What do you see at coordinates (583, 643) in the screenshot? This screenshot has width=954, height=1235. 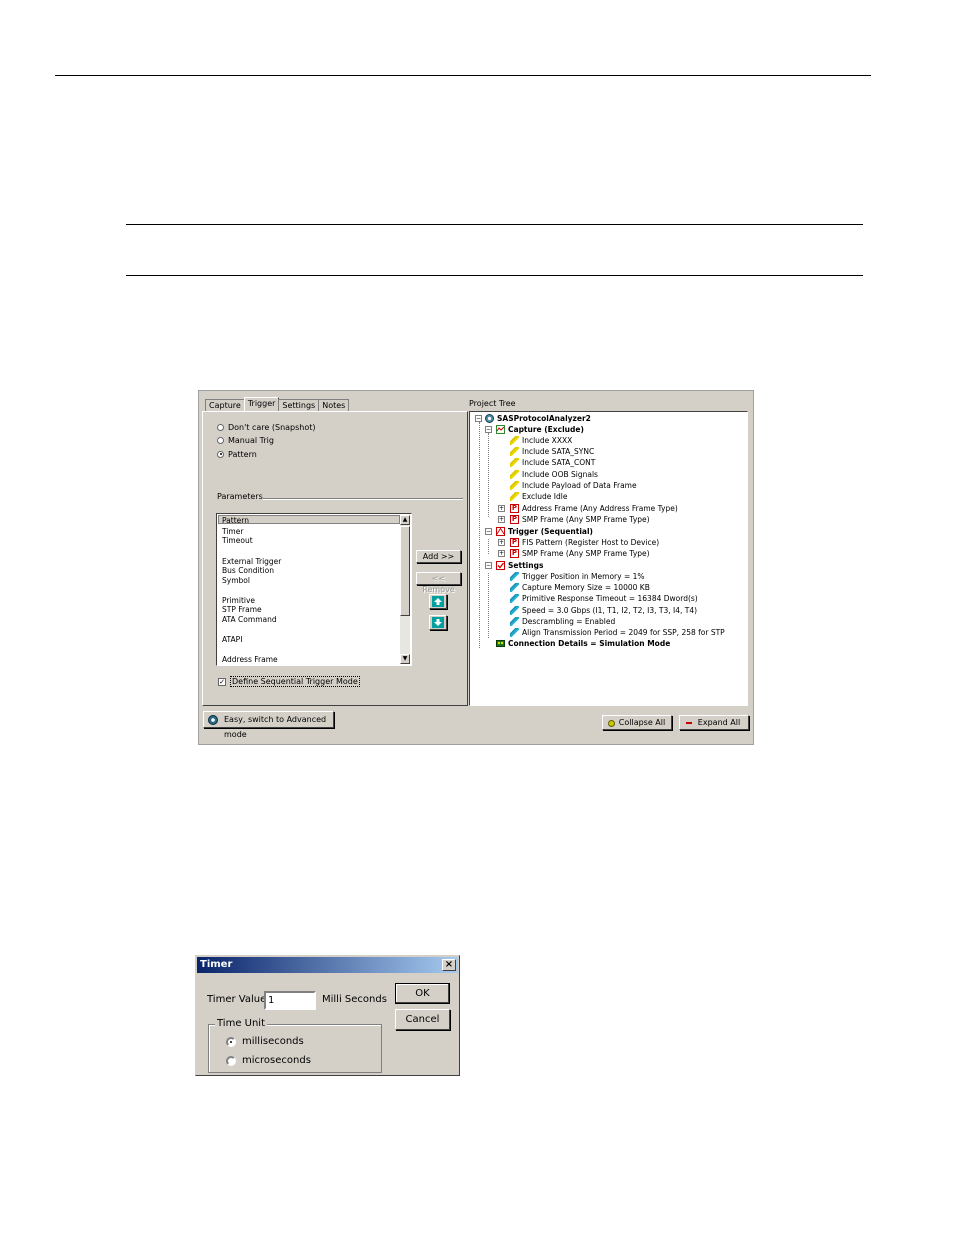 I see `tree-node-connection: Connection Details = Simulation Mode` at bounding box center [583, 643].